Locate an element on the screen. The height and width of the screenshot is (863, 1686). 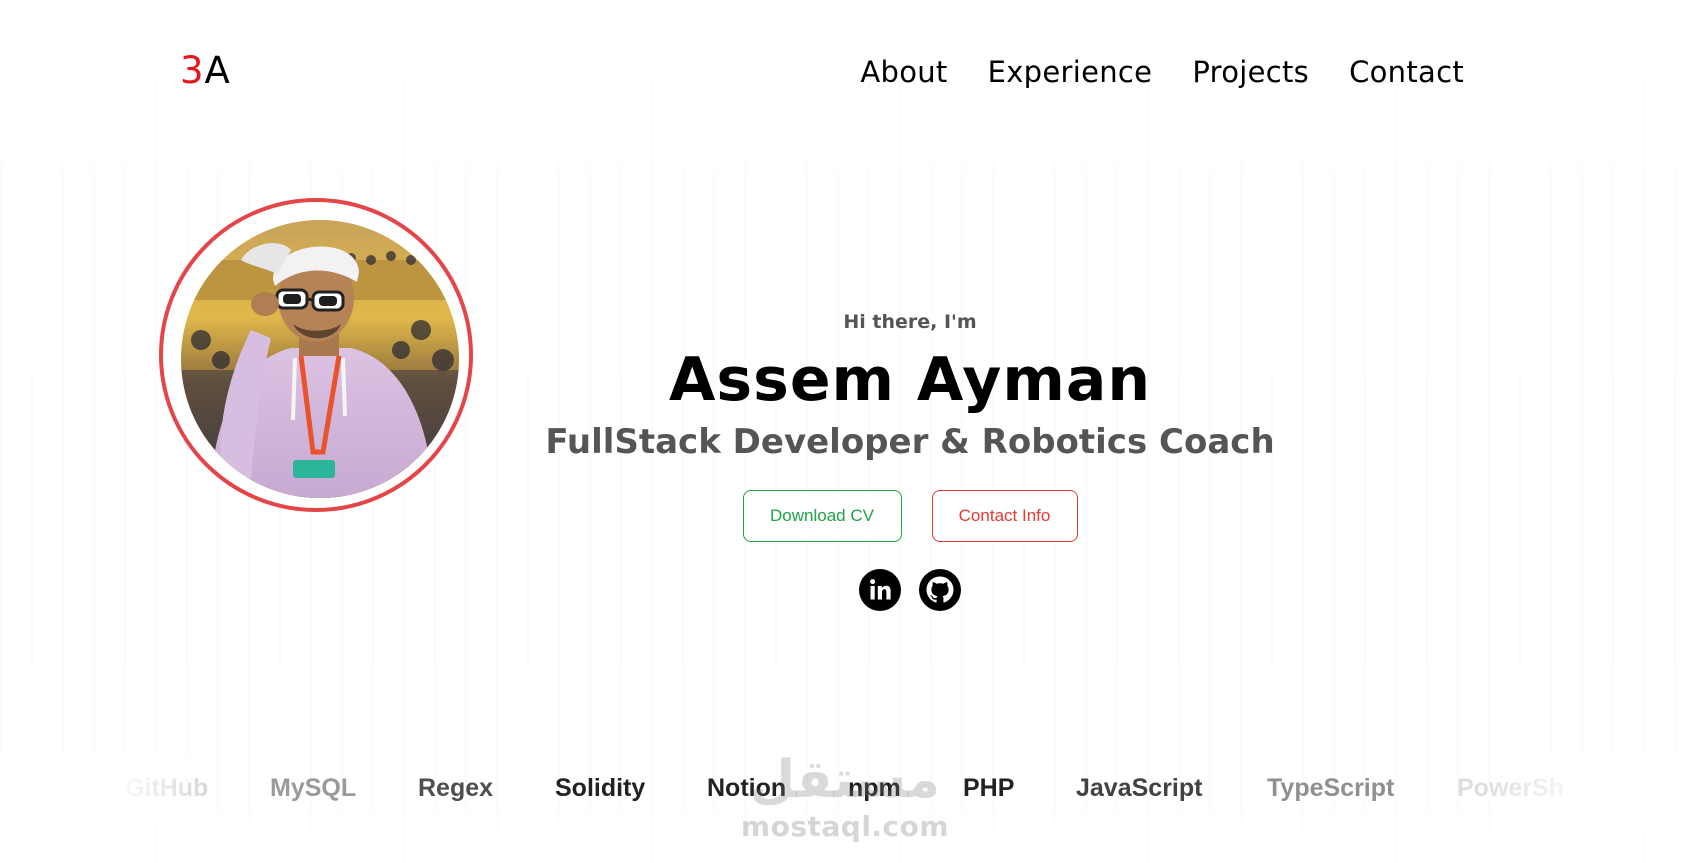
profile-photo is located at coordinates (320, 359).